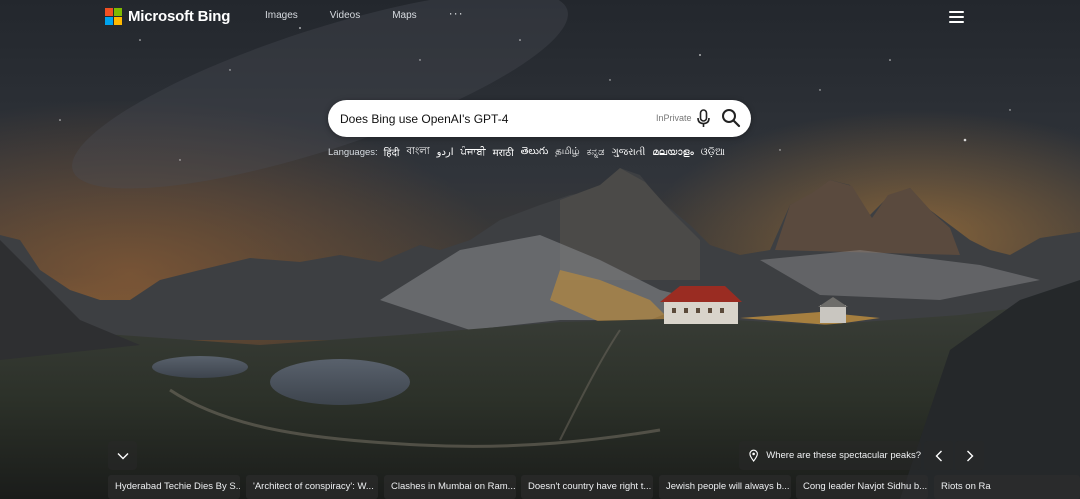 The image size is (1080, 499). What do you see at coordinates (445, 152) in the screenshot?
I see `language-link: اردو` at bounding box center [445, 152].